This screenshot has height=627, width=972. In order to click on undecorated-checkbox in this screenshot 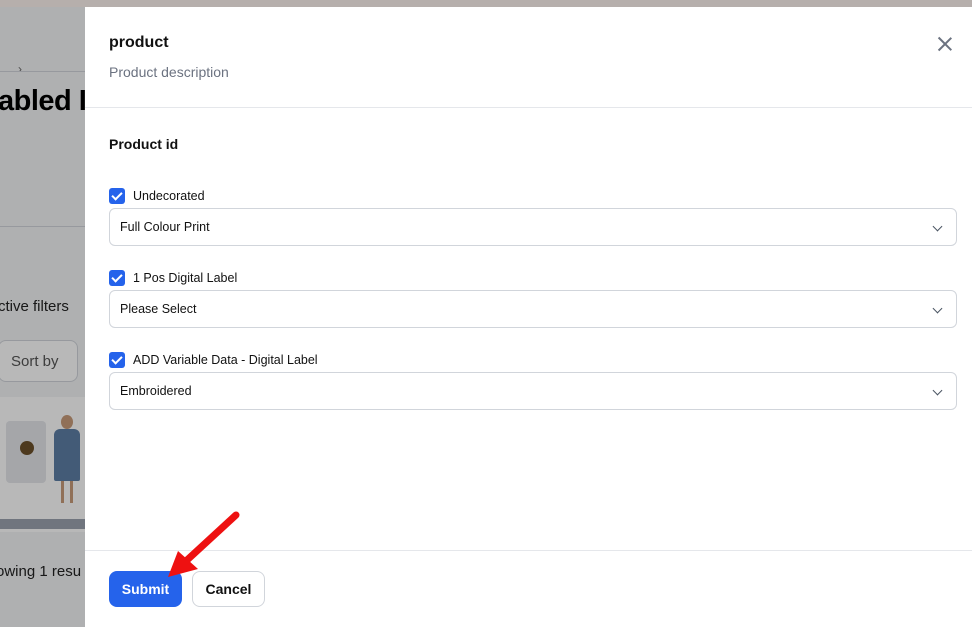, I will do `click(117, 196)`.